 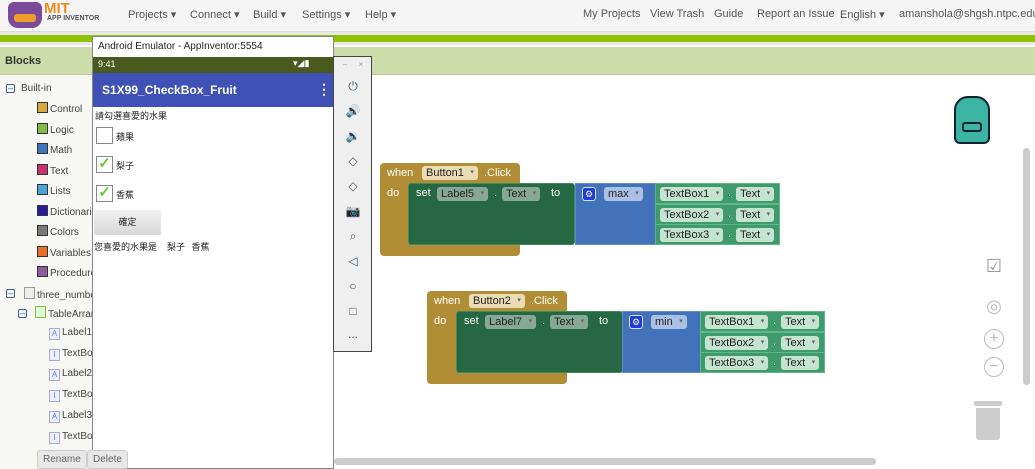 I want to click on link-my-projects: My Projects, so click(x=611, y=14).